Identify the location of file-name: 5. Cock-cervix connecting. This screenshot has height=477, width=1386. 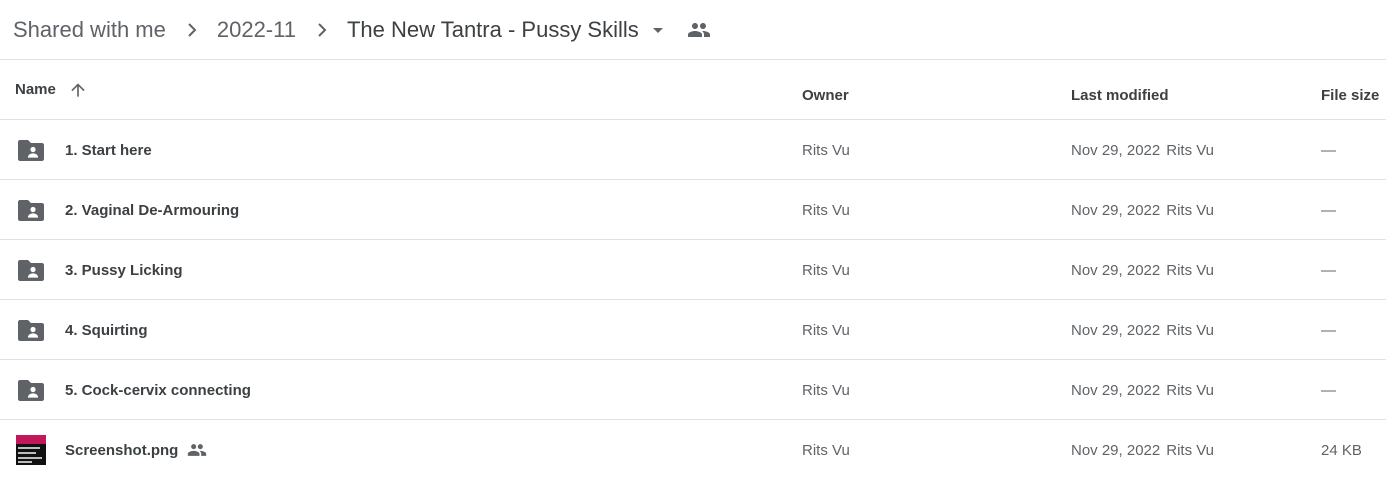
(158, 390).